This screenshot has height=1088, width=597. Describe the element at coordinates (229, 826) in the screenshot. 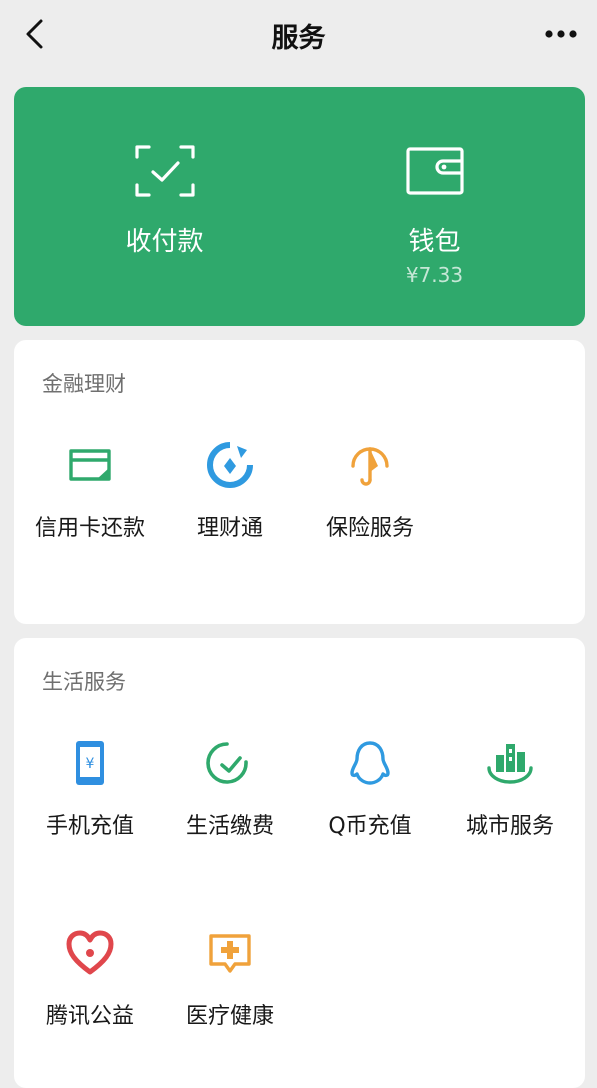

I see `utility-payment-label: 生活缴费` at that location.